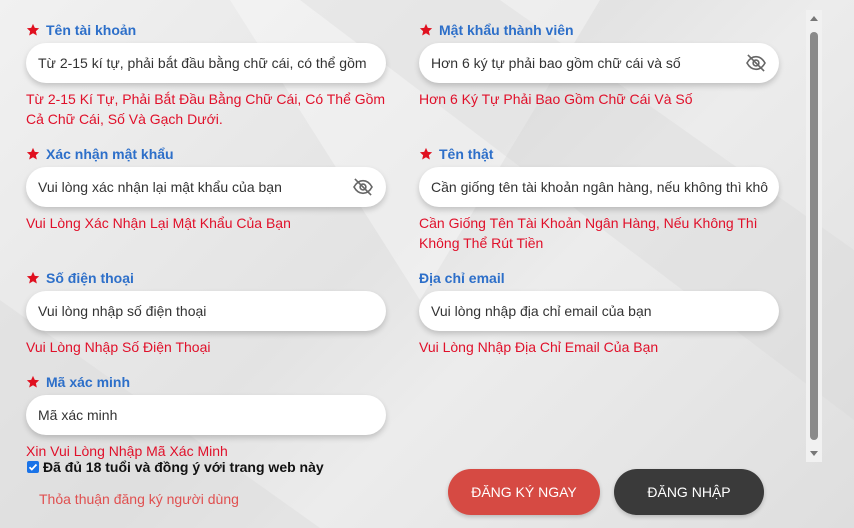 The height and width of the screenshot is (528, 854). Describe the element at coordinates (689, 492) in the screenshot. I see `login-button: ĐĂNG NHẬP` at that location.